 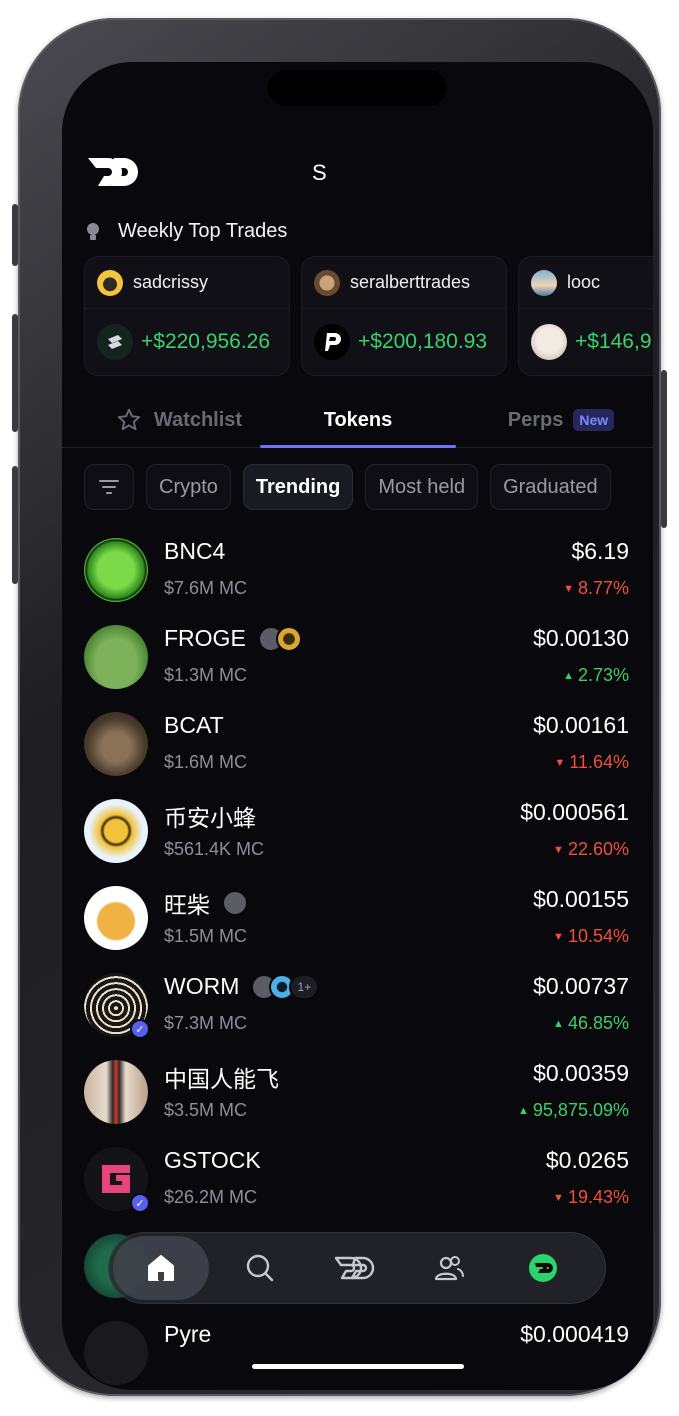 I want to click on token-change: ▼ 8.77%, so click(x=596, y=588).